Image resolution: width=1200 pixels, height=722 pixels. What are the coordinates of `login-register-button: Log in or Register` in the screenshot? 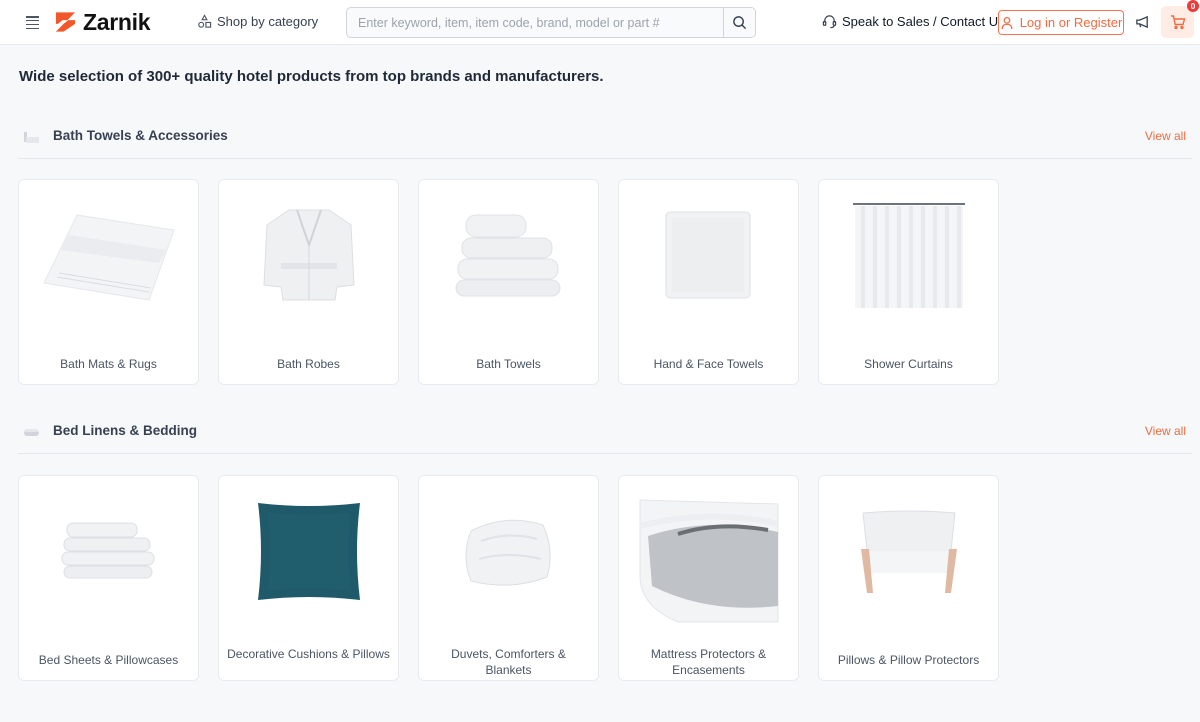 It's located at (1061, 22).